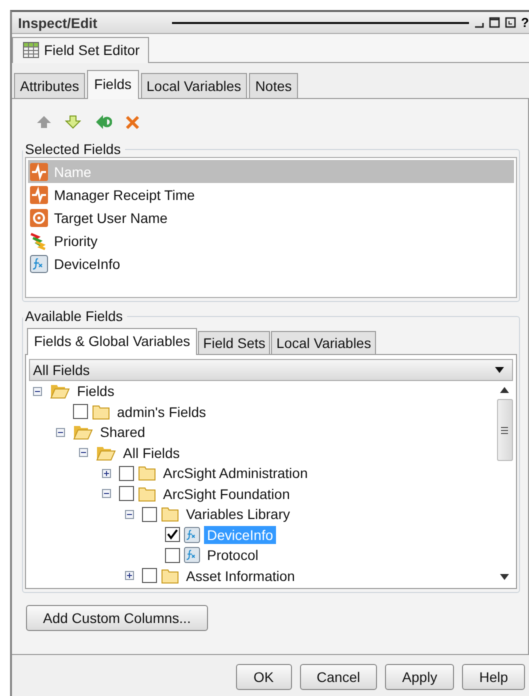 The image size is (529, 696). I want to click on tab: Attributes, so click(50, 85).